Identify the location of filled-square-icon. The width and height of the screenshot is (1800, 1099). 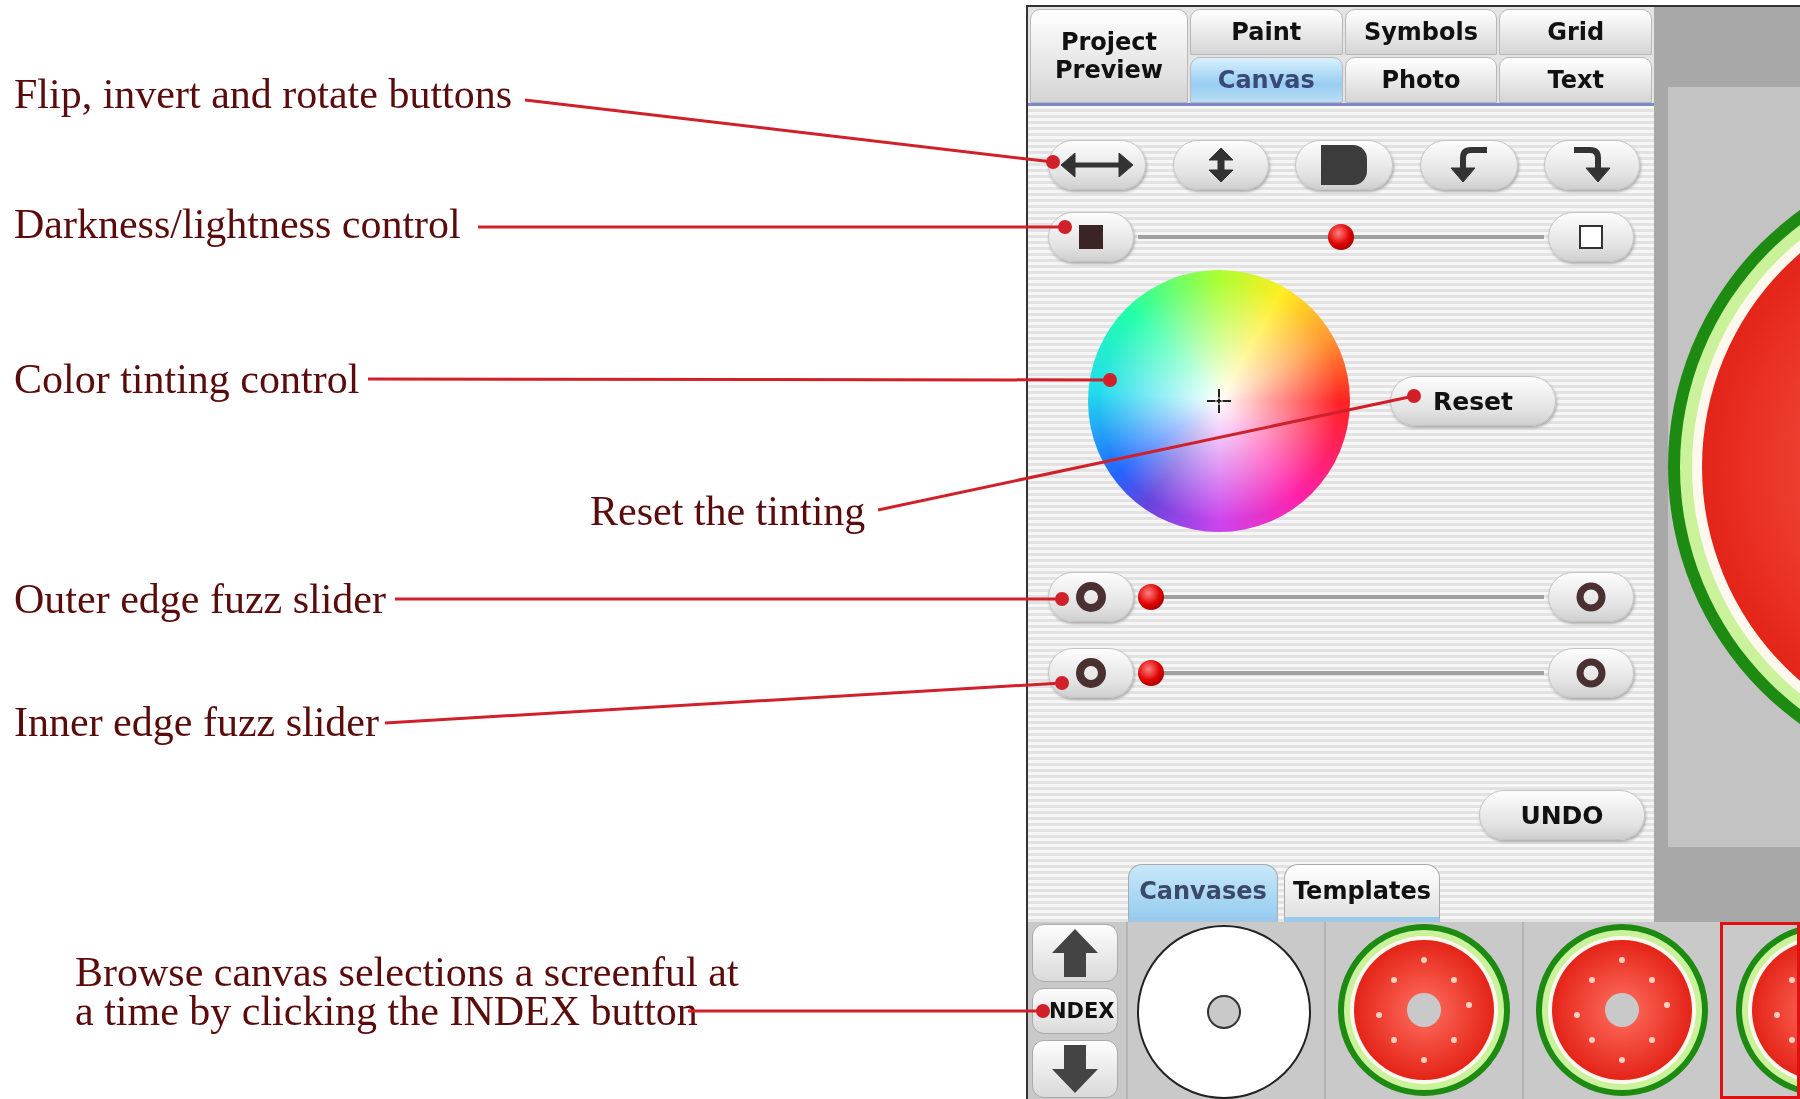
(1091, 237).